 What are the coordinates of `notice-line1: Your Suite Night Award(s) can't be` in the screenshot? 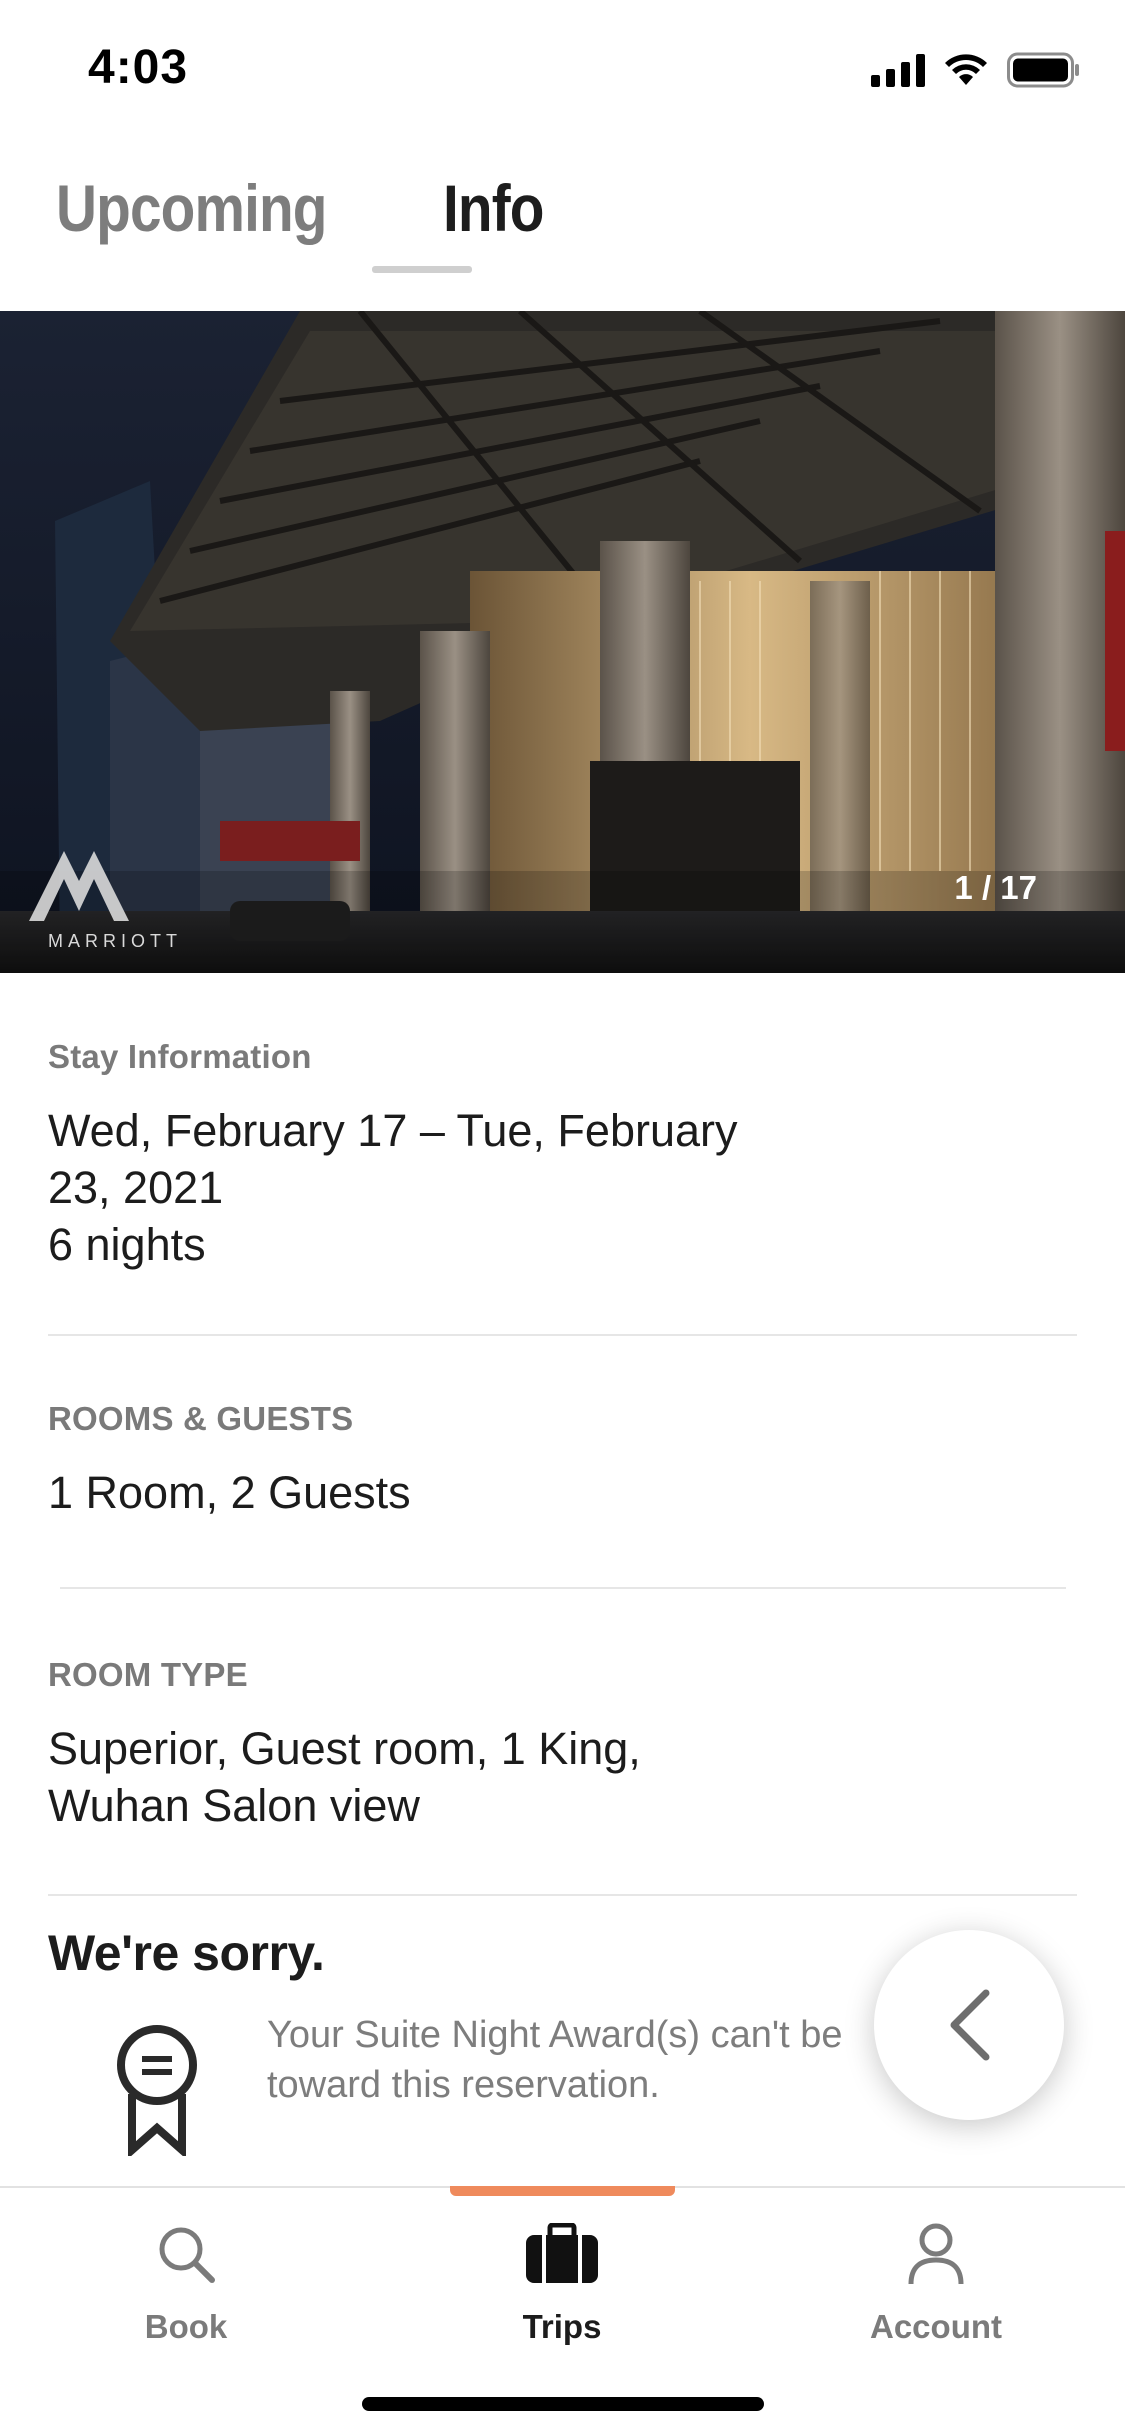 It's located at (555, 2035).